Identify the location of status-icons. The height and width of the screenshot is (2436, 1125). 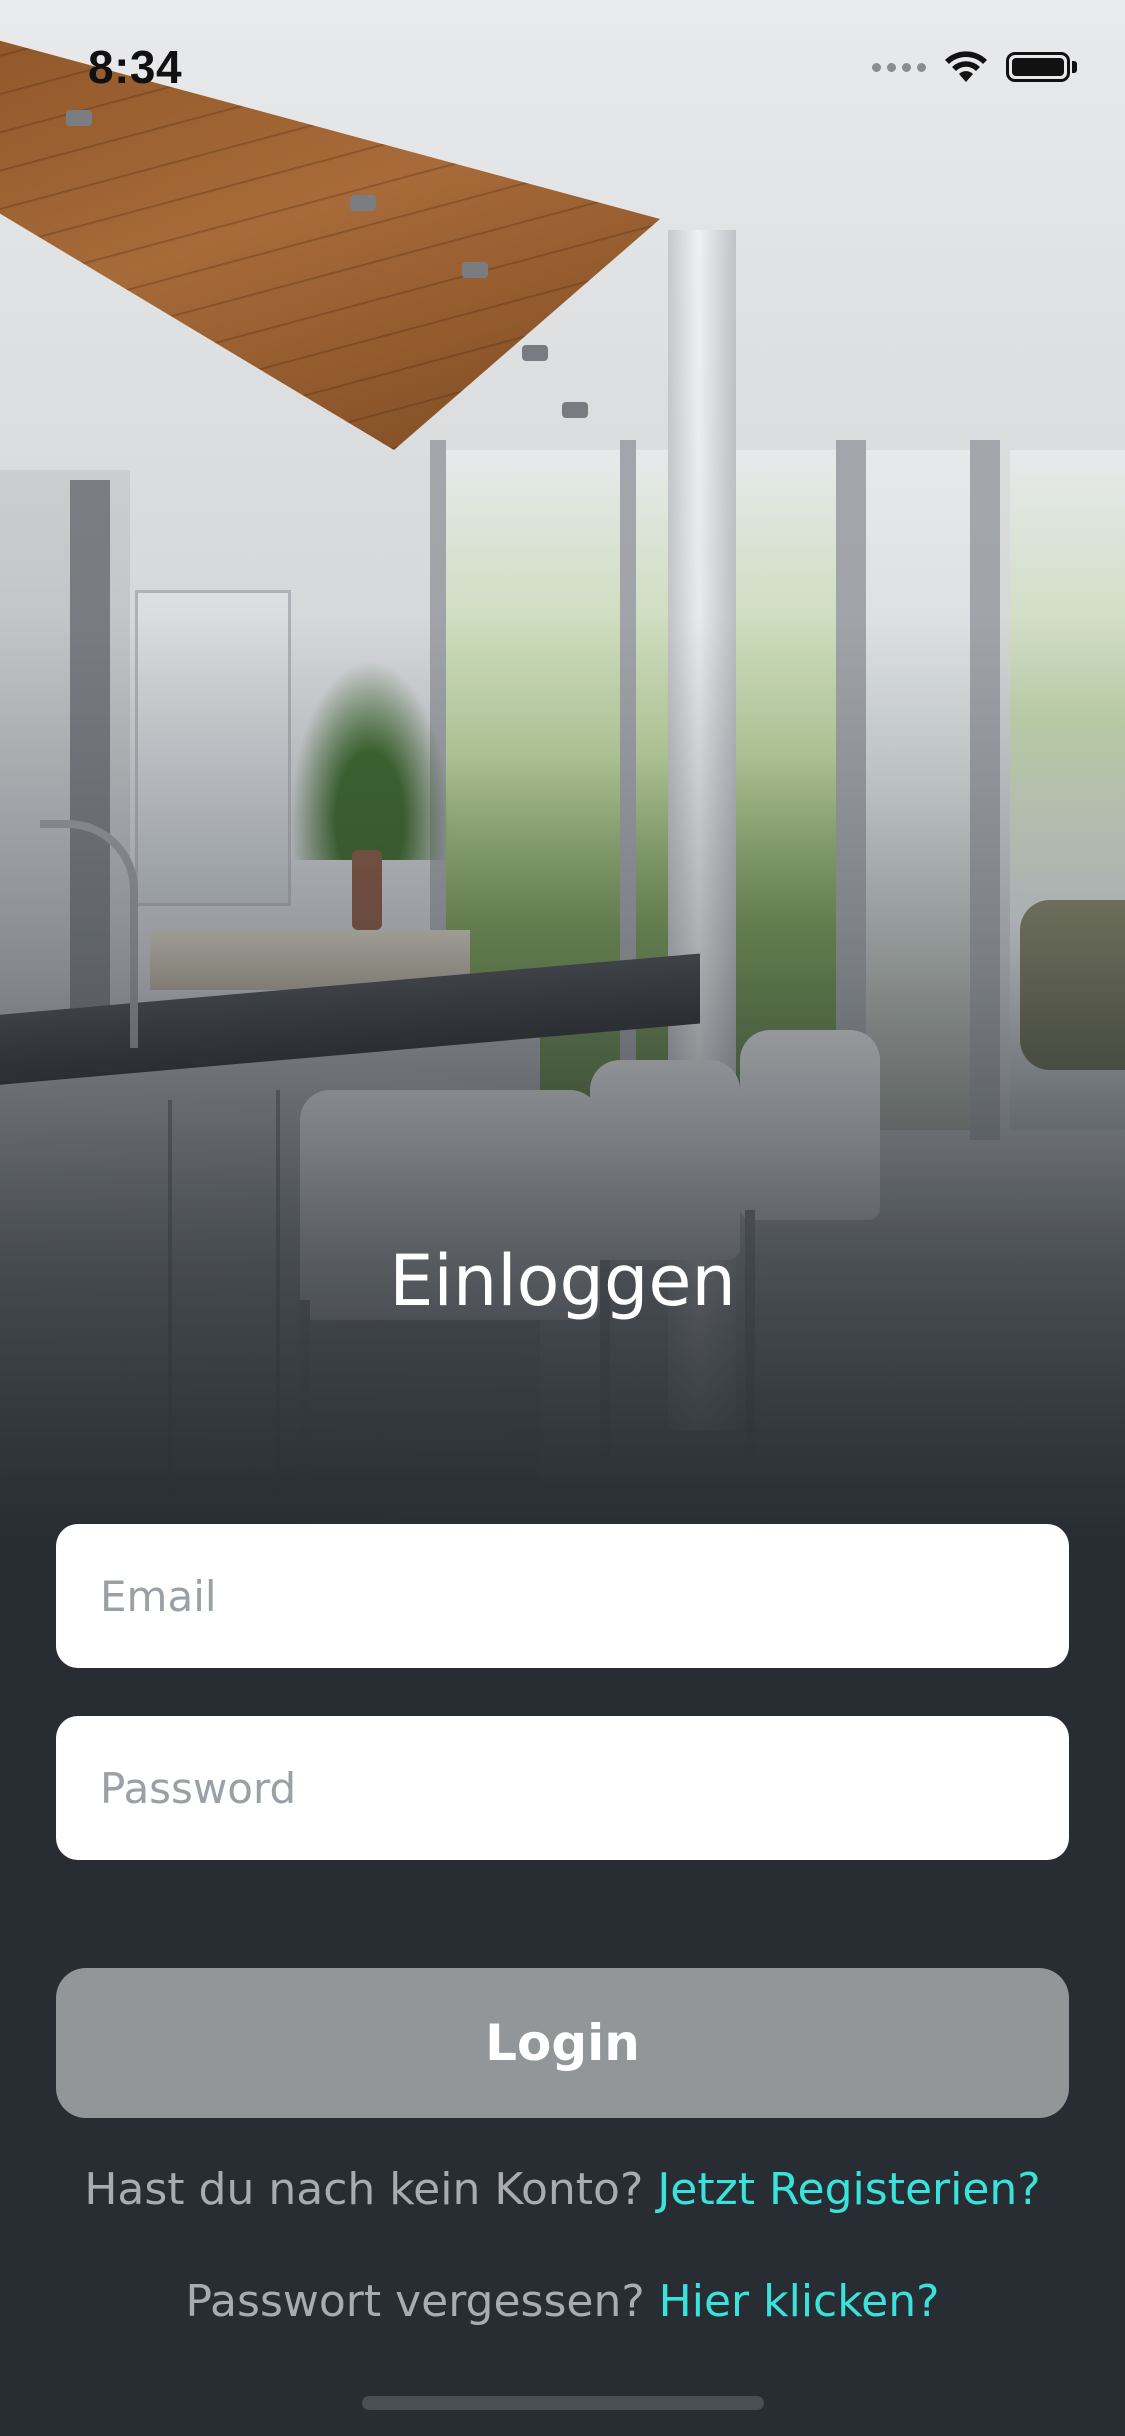
(974, 67).